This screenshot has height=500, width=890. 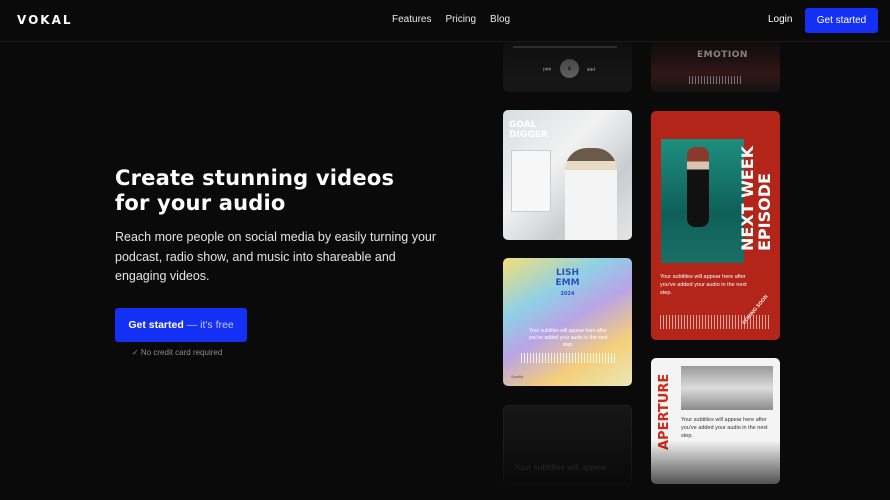 What do you see at coordinates (523, 125) in the screenshot?
I see `goal-digger-title-line1: GOAL` at bounding box center [523, 125].